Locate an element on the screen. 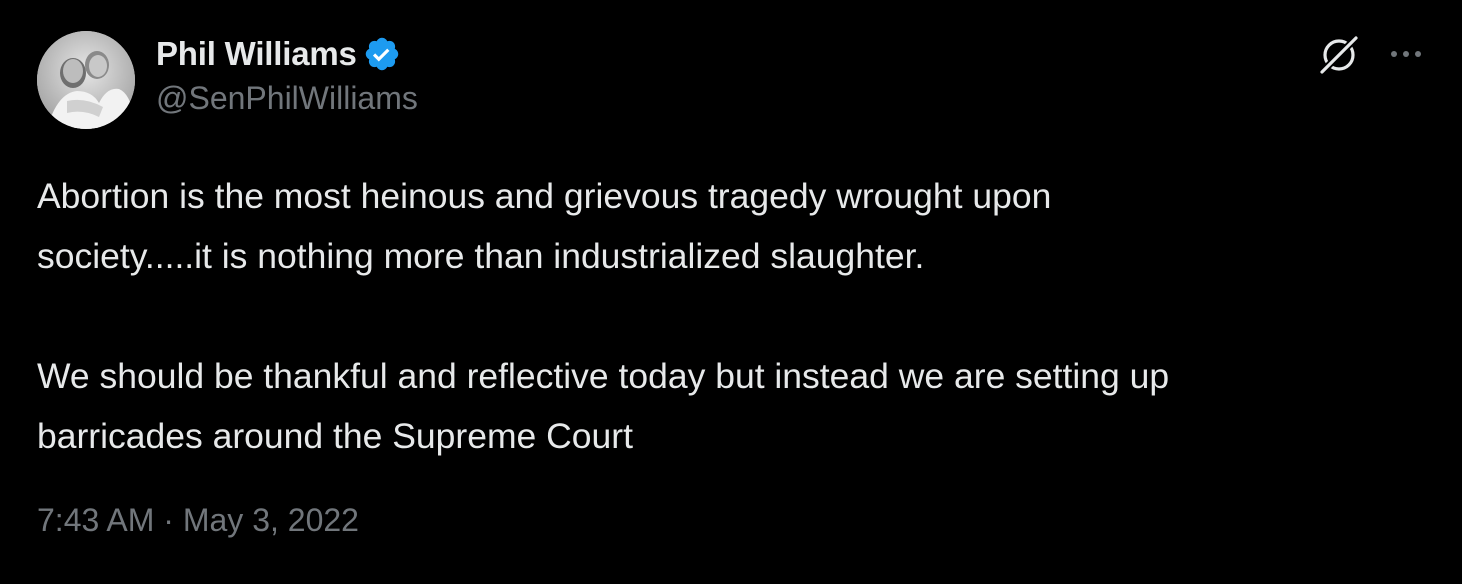 Image resolution: width=1462 pixels, height=584 pixels. tweet-text-line: barricades around the Supreme Court is located at coordinates (335, 436).